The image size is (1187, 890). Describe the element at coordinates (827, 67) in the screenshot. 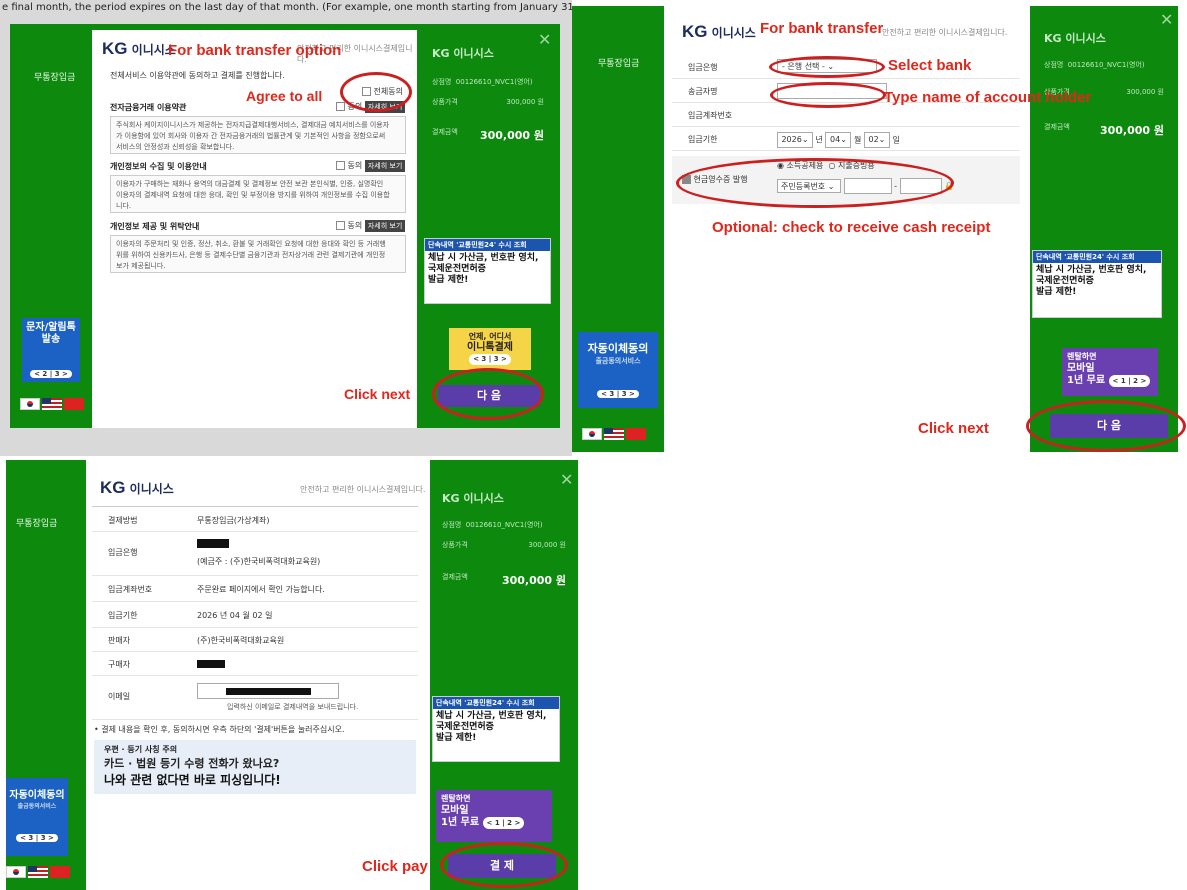

I see `highlight-bank-select` at that location.